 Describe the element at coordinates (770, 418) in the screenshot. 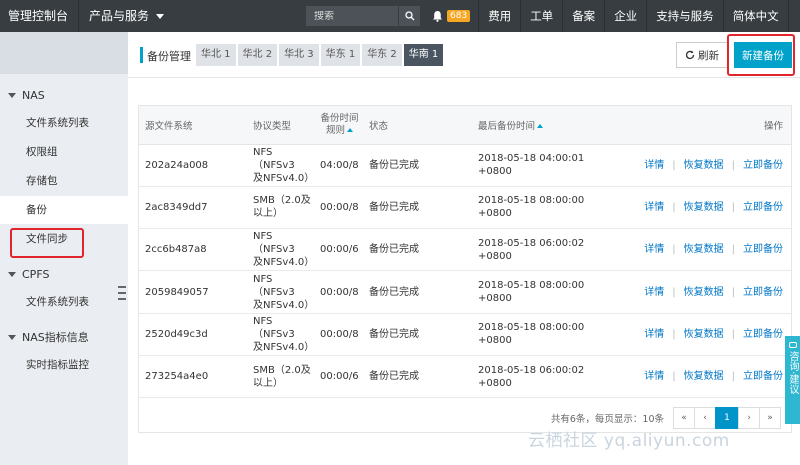

I see `last-page-button: »` at that location.